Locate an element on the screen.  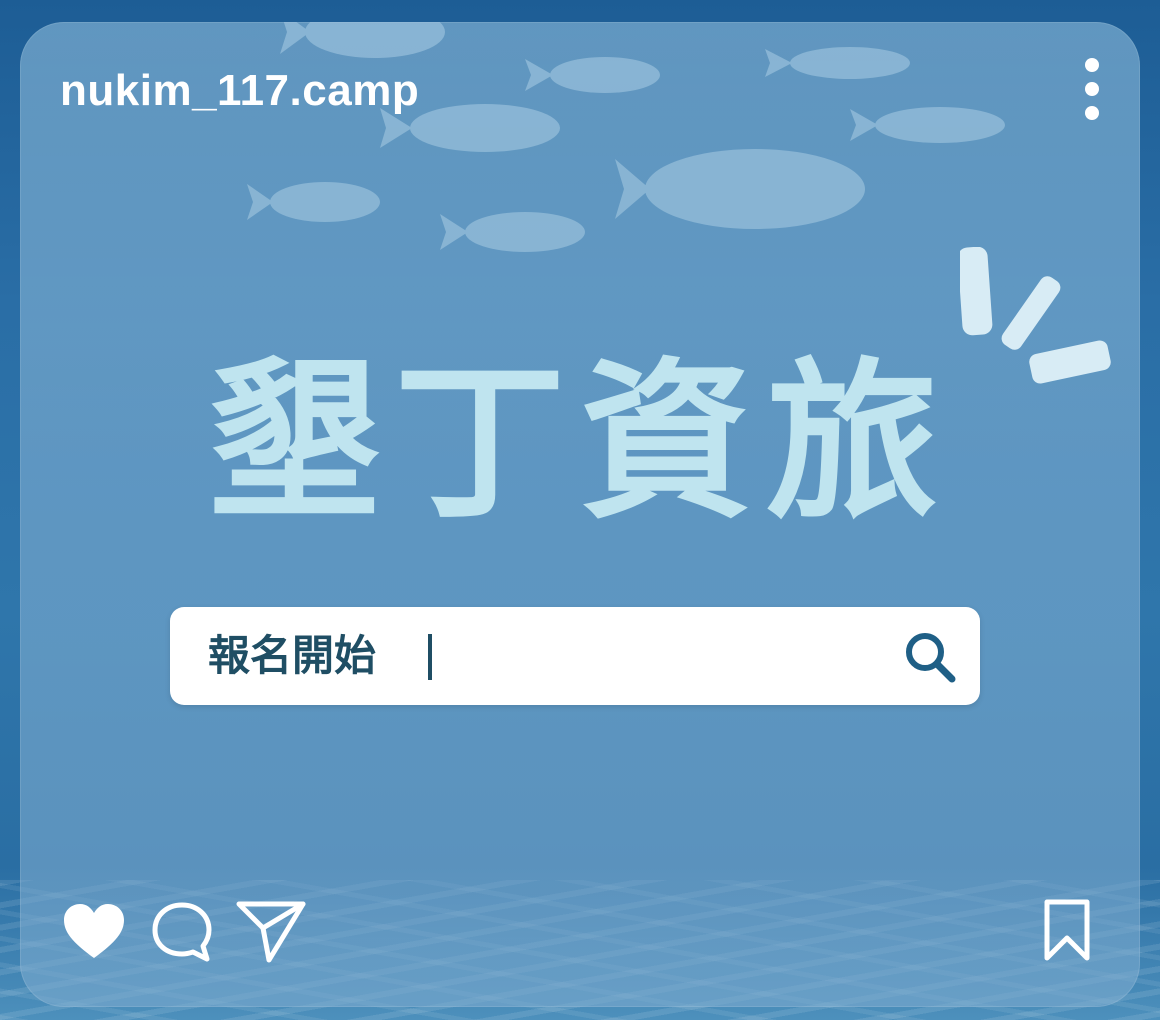
paper-plane-icon is located at coordinates (271, 931).